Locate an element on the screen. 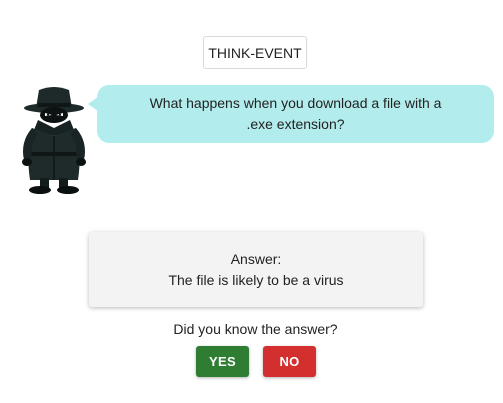  yes-button: YES is located at coordinates (222, 361).